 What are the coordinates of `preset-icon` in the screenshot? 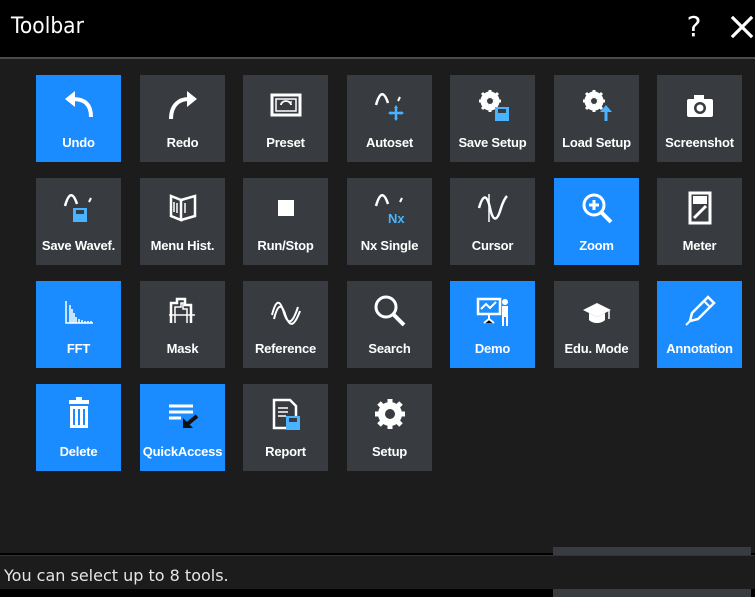 It's located at (285, 103).